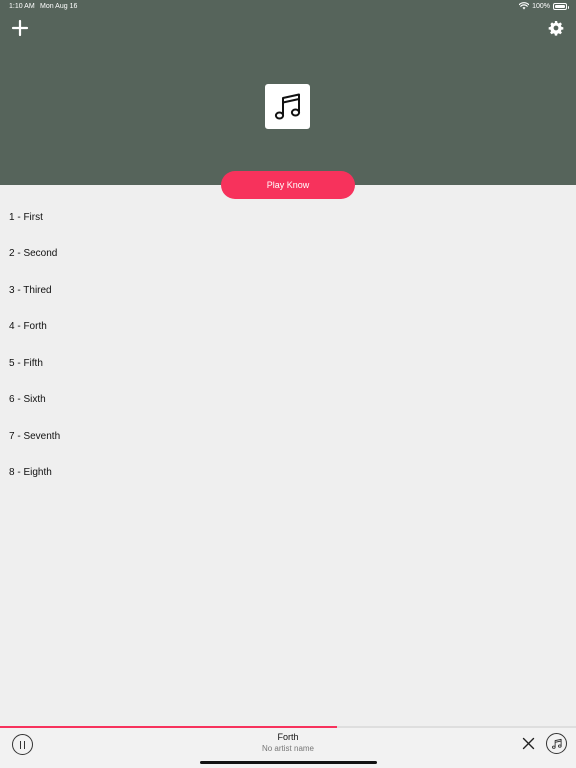 Image resolution: width=576 pixels, height=768 pixels. Describe the element at coordinates (59, 6) in the screenshot. I see `status-date: Mon Aug 16` at that location.